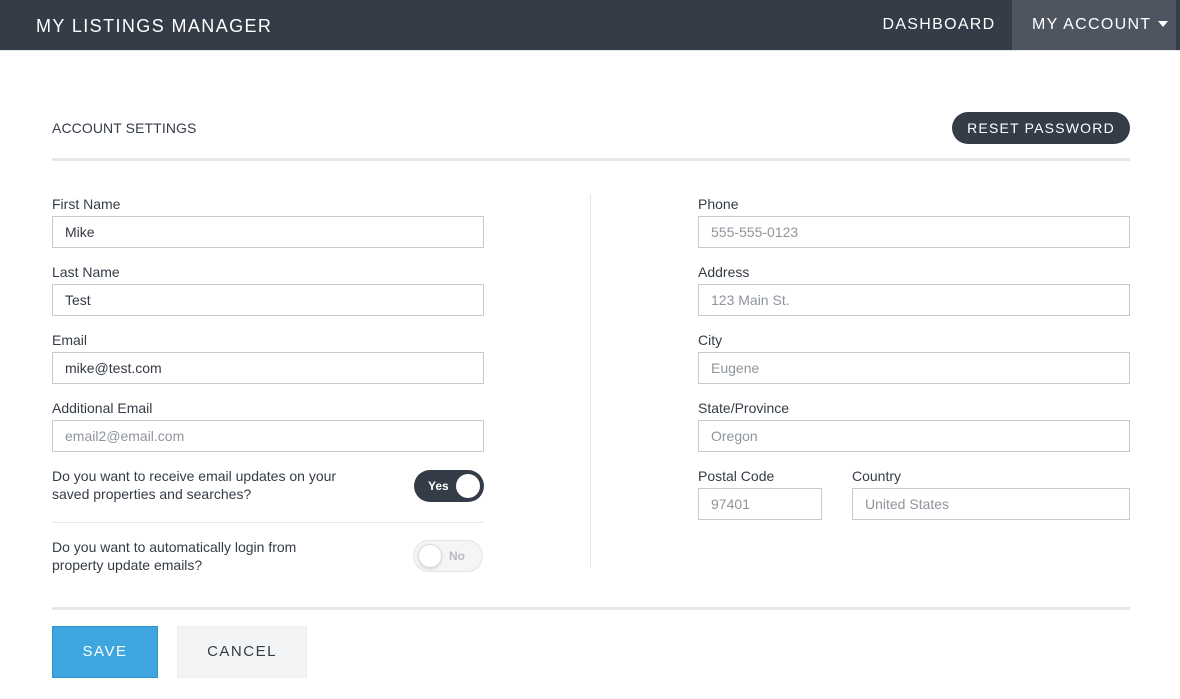  What do you see at coordinates (914, 436) in the screenshot?
I see `state-field` at bounding box center [914, 436].